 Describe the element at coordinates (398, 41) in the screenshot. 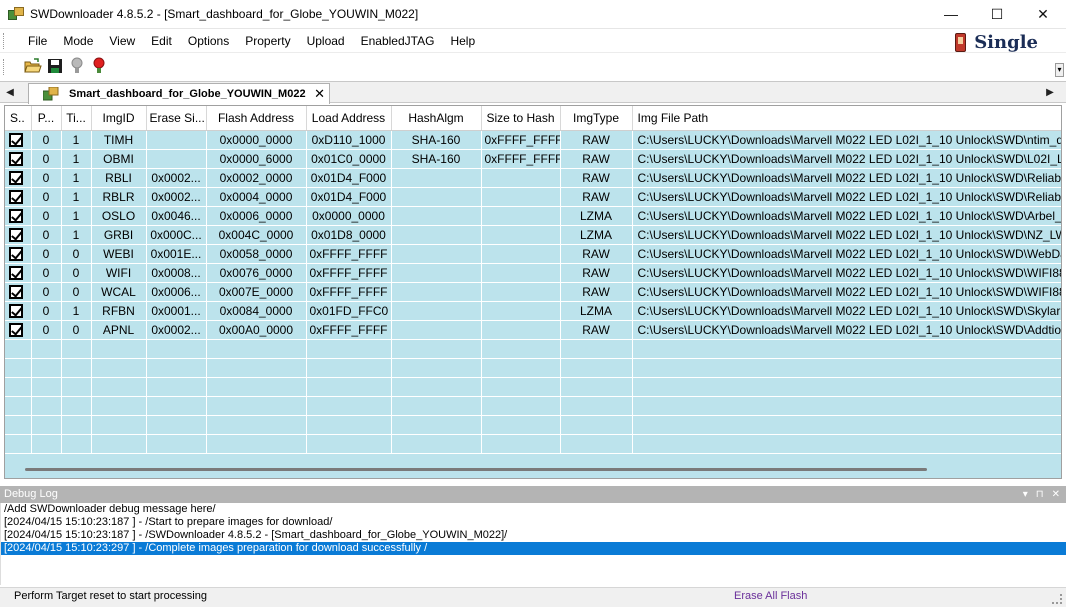

I see `menu-item-enabledjtag: EnabledJTAG` at that location.